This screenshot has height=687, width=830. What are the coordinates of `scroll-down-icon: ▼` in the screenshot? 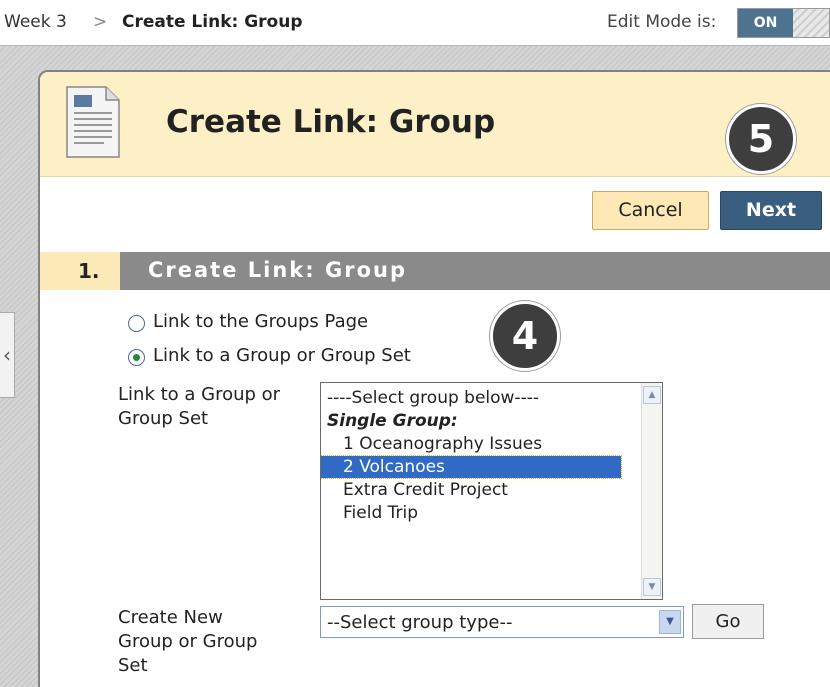 It's located at (652, 587).